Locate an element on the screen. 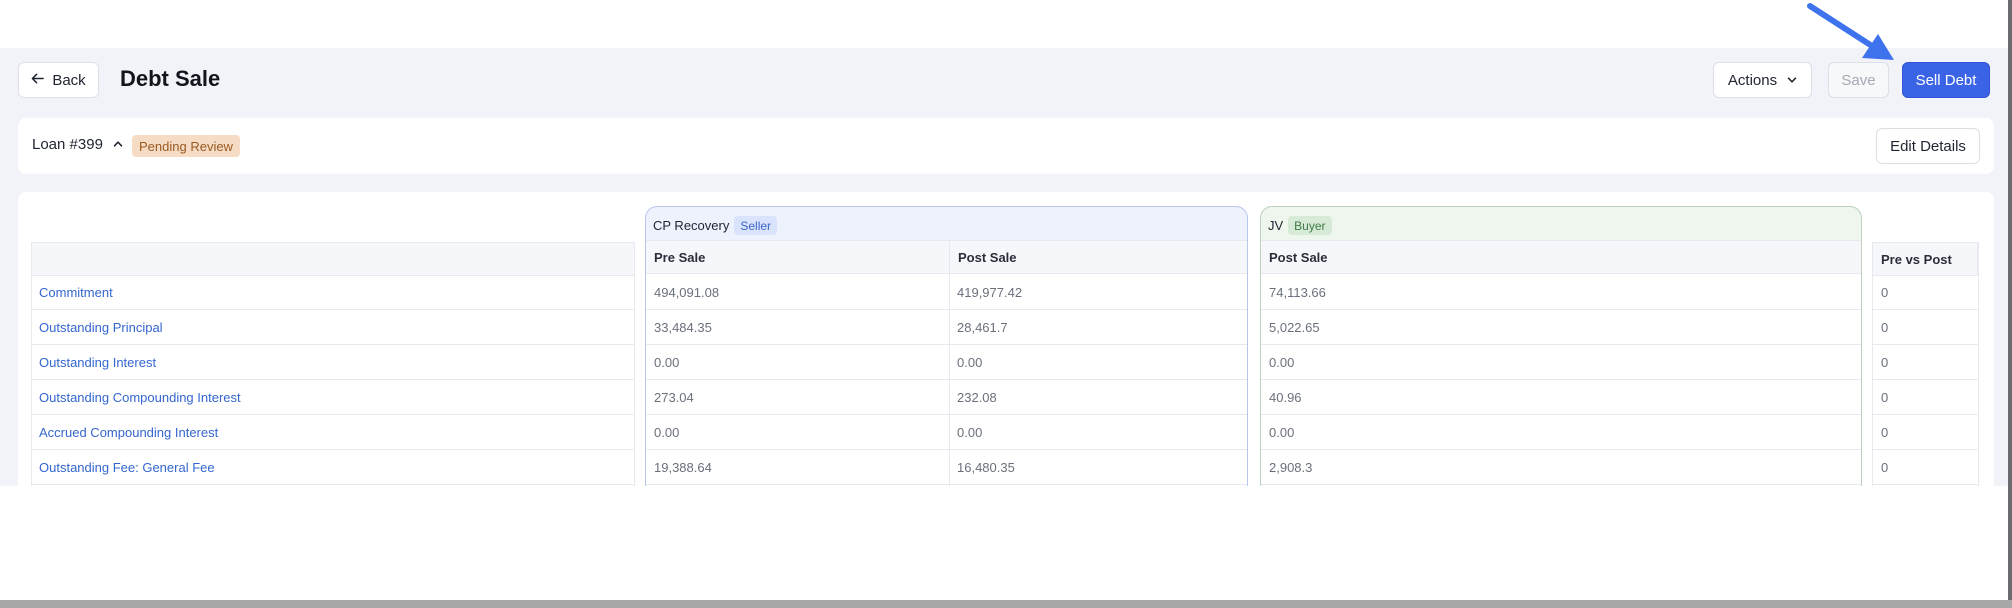 The width and height of the screenshot is (2012, 608). buyer-post-sale-value: 40.96 is located at coordinates (1285, 397).